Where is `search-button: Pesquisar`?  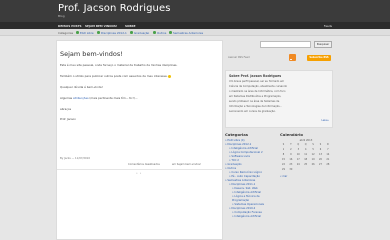 search-button: Pesquisar is located at coordinates (323, 44).